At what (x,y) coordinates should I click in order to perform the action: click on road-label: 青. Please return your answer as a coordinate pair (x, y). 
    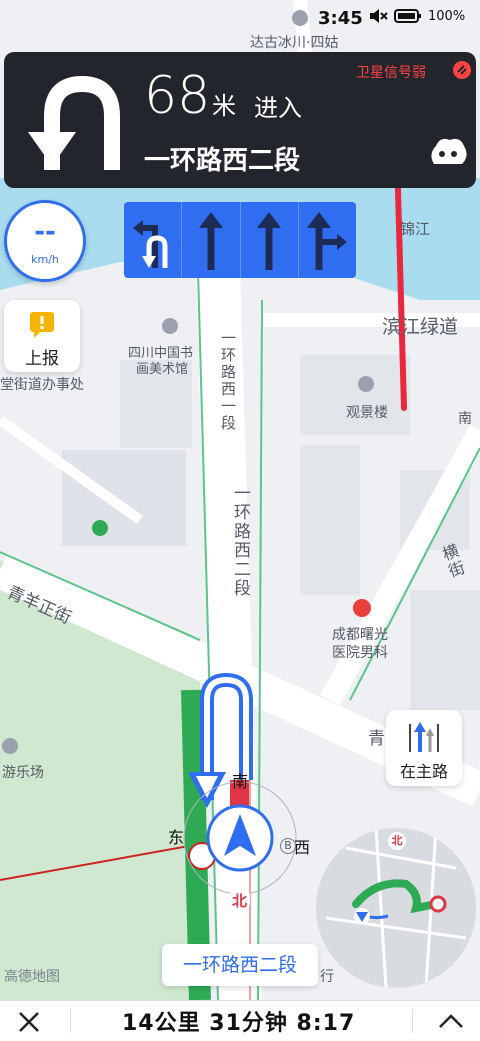
    Looking at the image, I should click on (376, 739).